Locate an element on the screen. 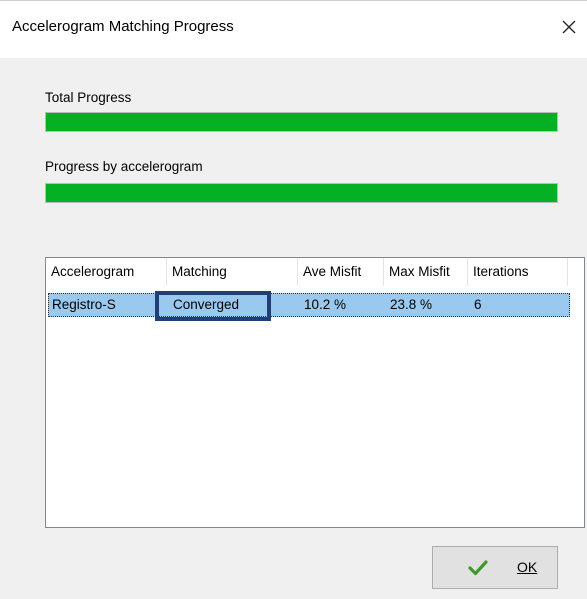 This screenshot has height=599, width=587. cell-max-misfit: 23.8 % is located at coordinates (411, 304).